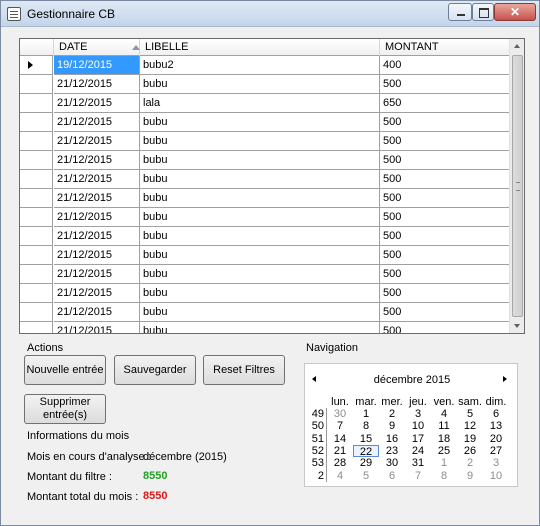 The width and height of the screenshot is (540, 526). Describe the element at coordinates (260, 65) in the screenshot. I see `cell-libelle: bubu2` at that location.